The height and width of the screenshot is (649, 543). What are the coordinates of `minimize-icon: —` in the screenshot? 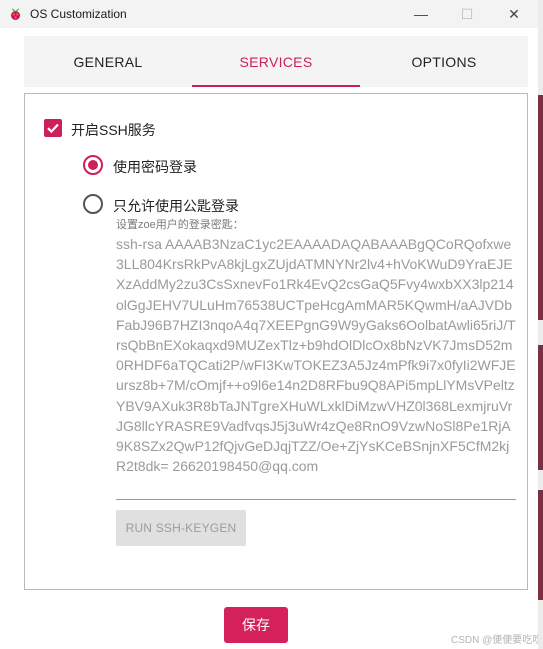 It's located at (421, 14).